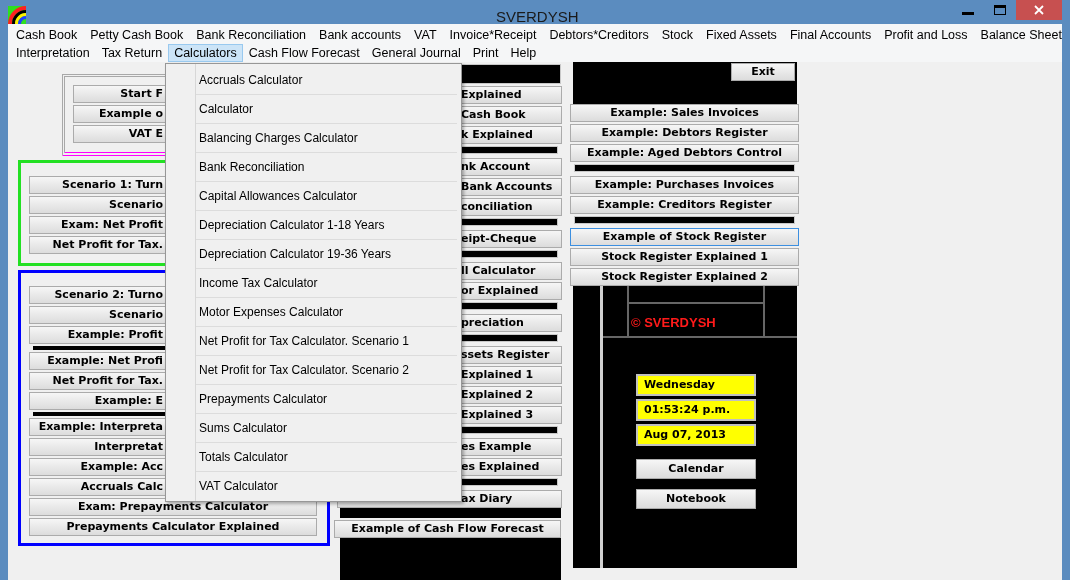 The image size is (1070, 580). What do you see at coordinates (696, 385) in the screenshot?
I see `date-field: Wednesday` at bounding box center [696, 385].